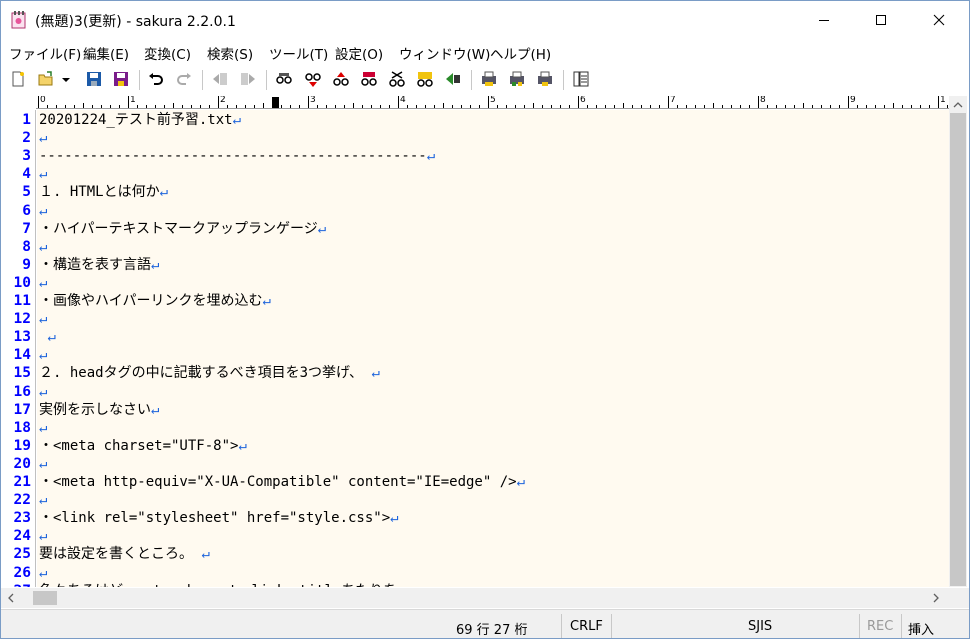 The height and width of the screenshot is (639, 970). Describe the element at coordinates (492, 102) in the screenshot. I see `column-ruler: 0 1 2 3 4 5 6 7 8 9 1` at that location.